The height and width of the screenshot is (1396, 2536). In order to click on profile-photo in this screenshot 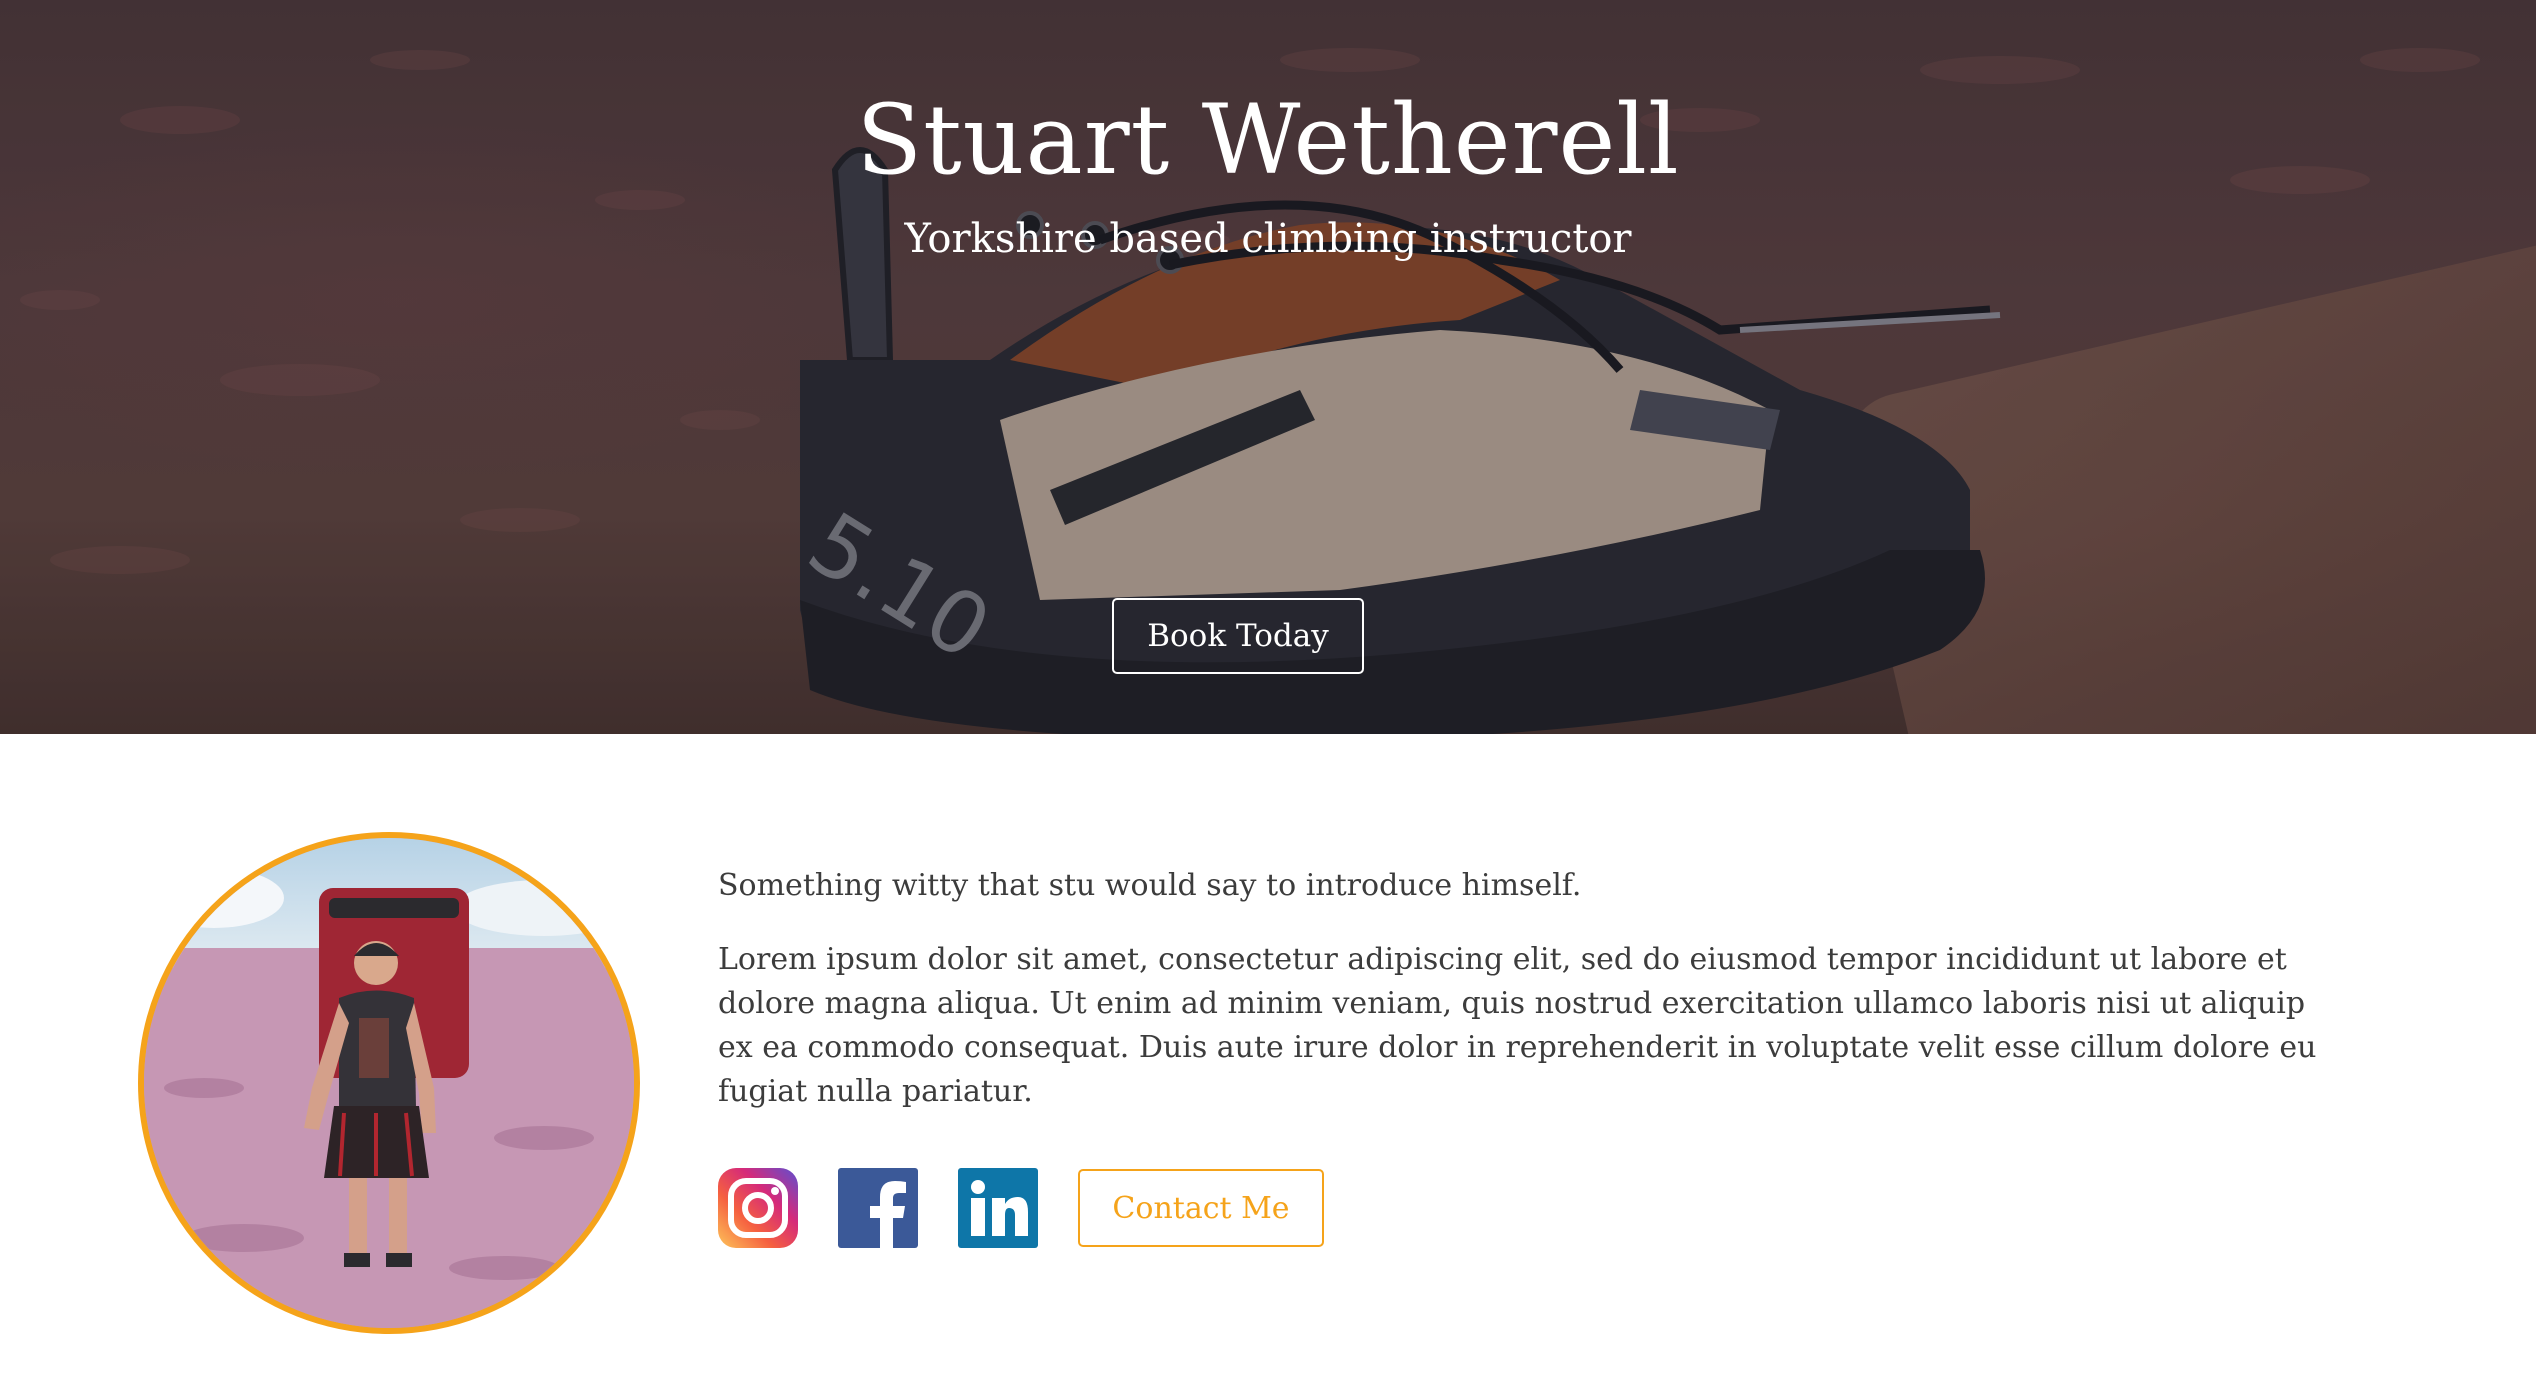, I will do `click(389, 1083)`.